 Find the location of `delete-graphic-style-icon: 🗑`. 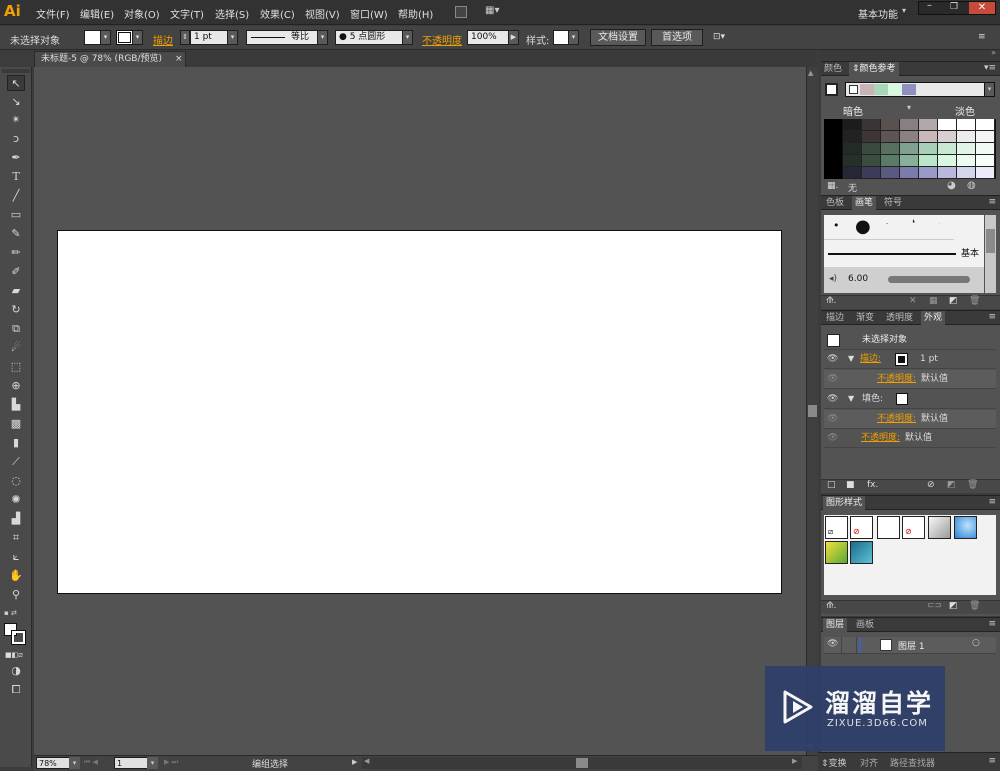

delete-graphic-style-icon: 🗑 is located at coordinates (974, 606).